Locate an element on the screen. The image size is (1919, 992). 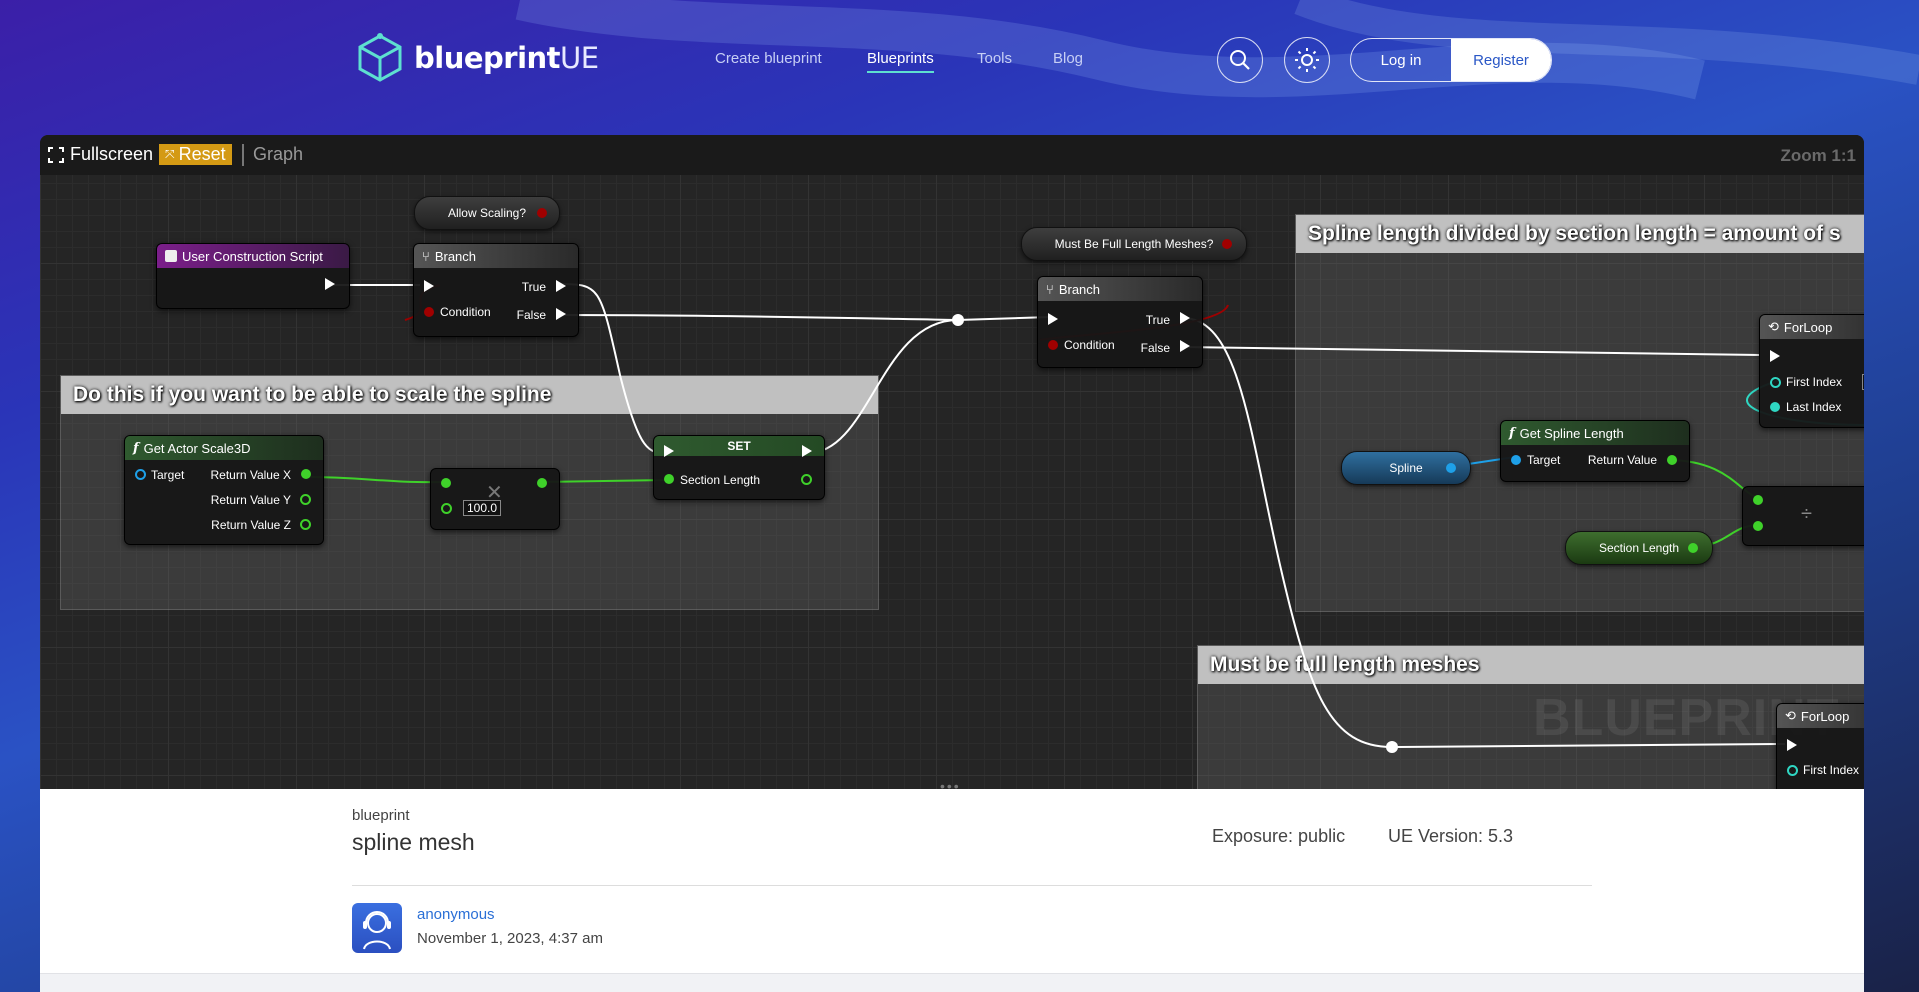
login-button: Log in is located at coordinates (1401, 60).